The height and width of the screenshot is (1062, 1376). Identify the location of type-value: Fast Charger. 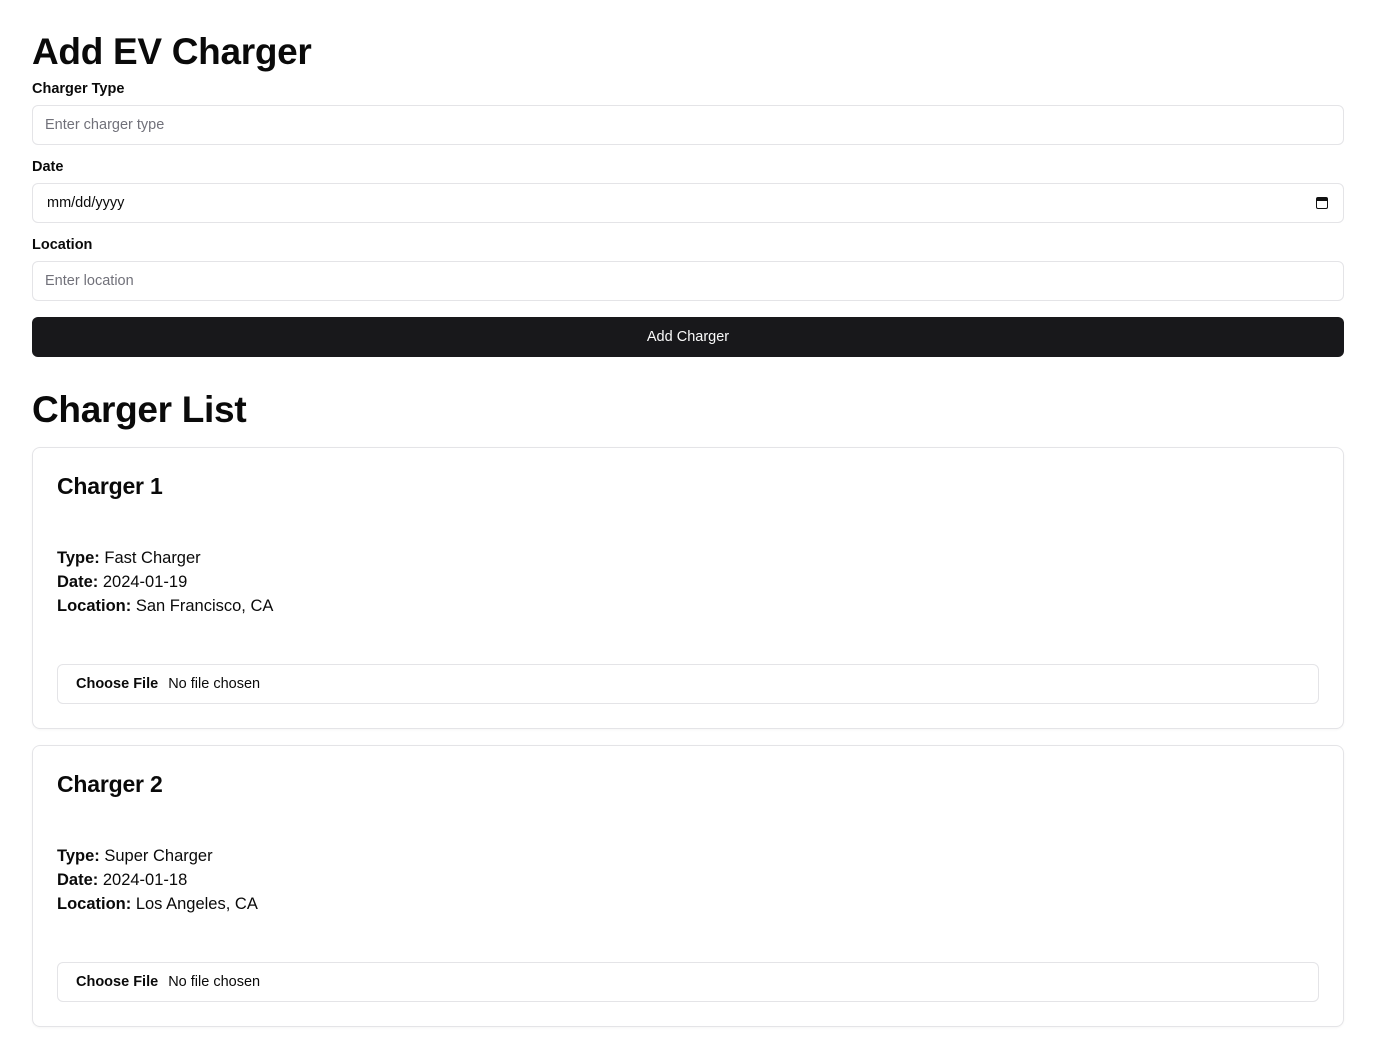
(152, 558).